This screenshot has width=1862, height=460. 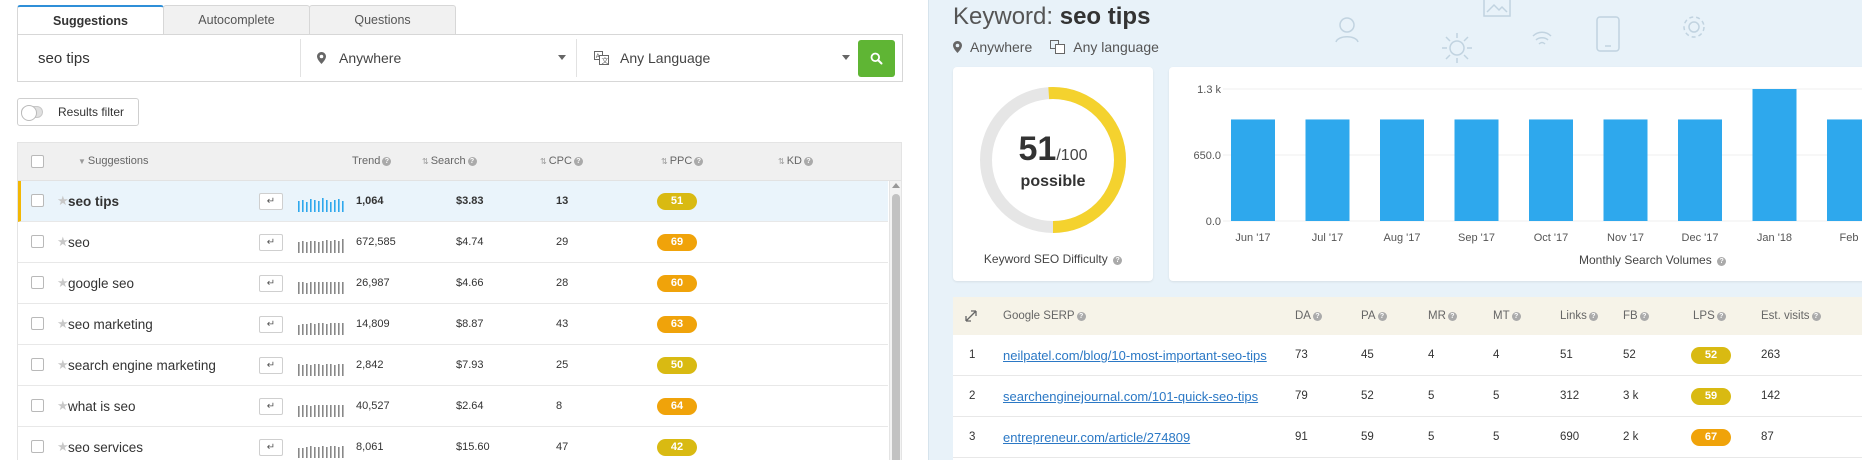 What do you see at coordinates (453, 324) in the screenshot?
I see `table-row: ★ seo marketing ↵ 14,809 $8.87 43 63` at bounding box center [453, 324].